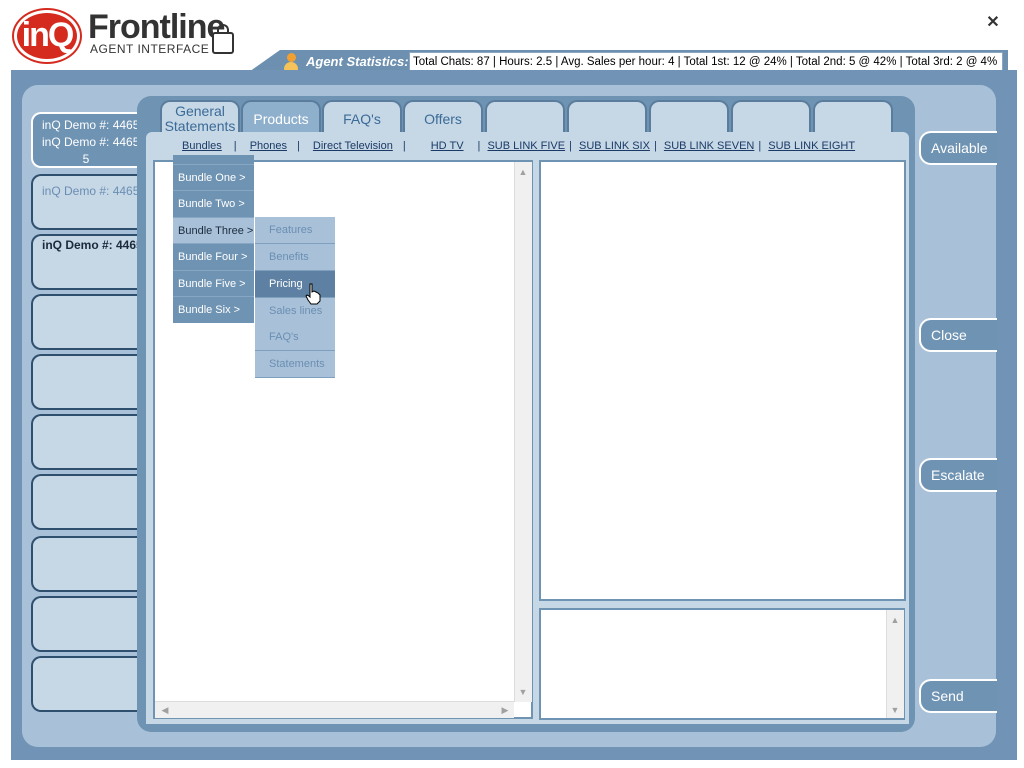  What do you see at coordinates (811, 146) in the screenshot?
I see `sublink-eight: SUB LINK EIGHT` at bounding box center [811, 146].